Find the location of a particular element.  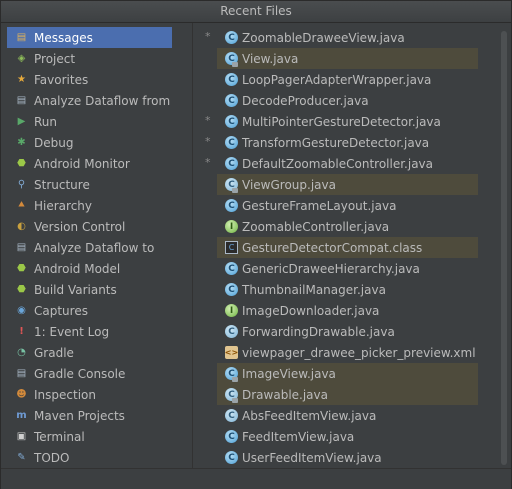

tool-window-item: ✱ Debug is located at coordinates (89, 142).